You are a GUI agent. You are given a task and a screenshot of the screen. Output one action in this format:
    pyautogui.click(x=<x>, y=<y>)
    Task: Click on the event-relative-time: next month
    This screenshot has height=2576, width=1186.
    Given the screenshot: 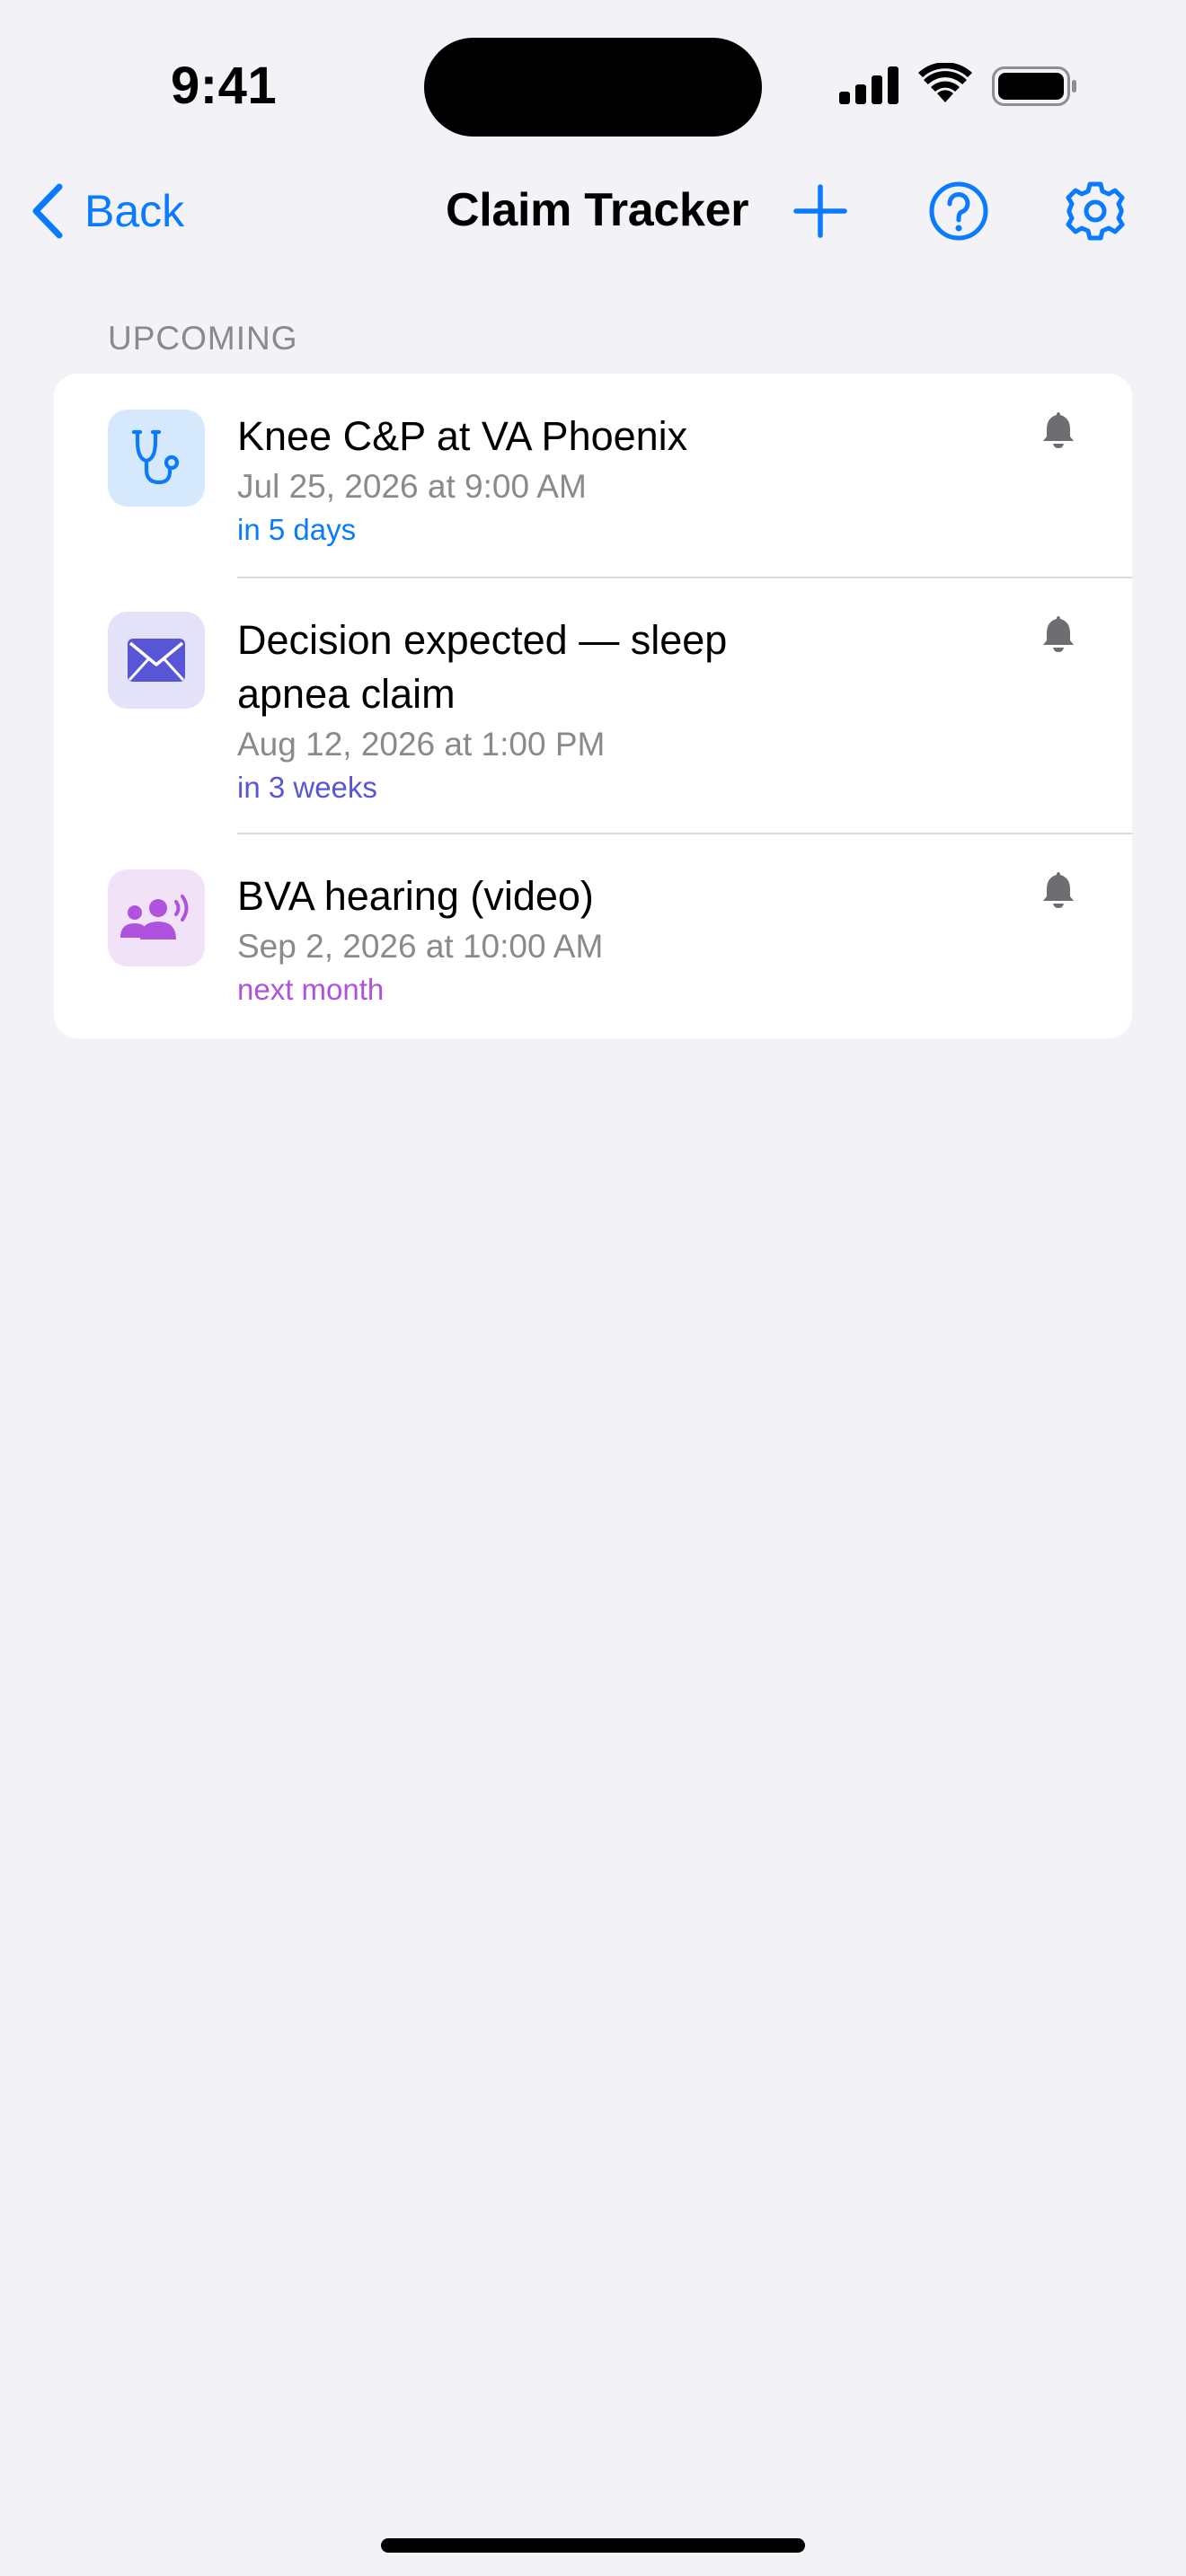 What is the action you would take?
    pyautogui.click(x=311, y=989)
    